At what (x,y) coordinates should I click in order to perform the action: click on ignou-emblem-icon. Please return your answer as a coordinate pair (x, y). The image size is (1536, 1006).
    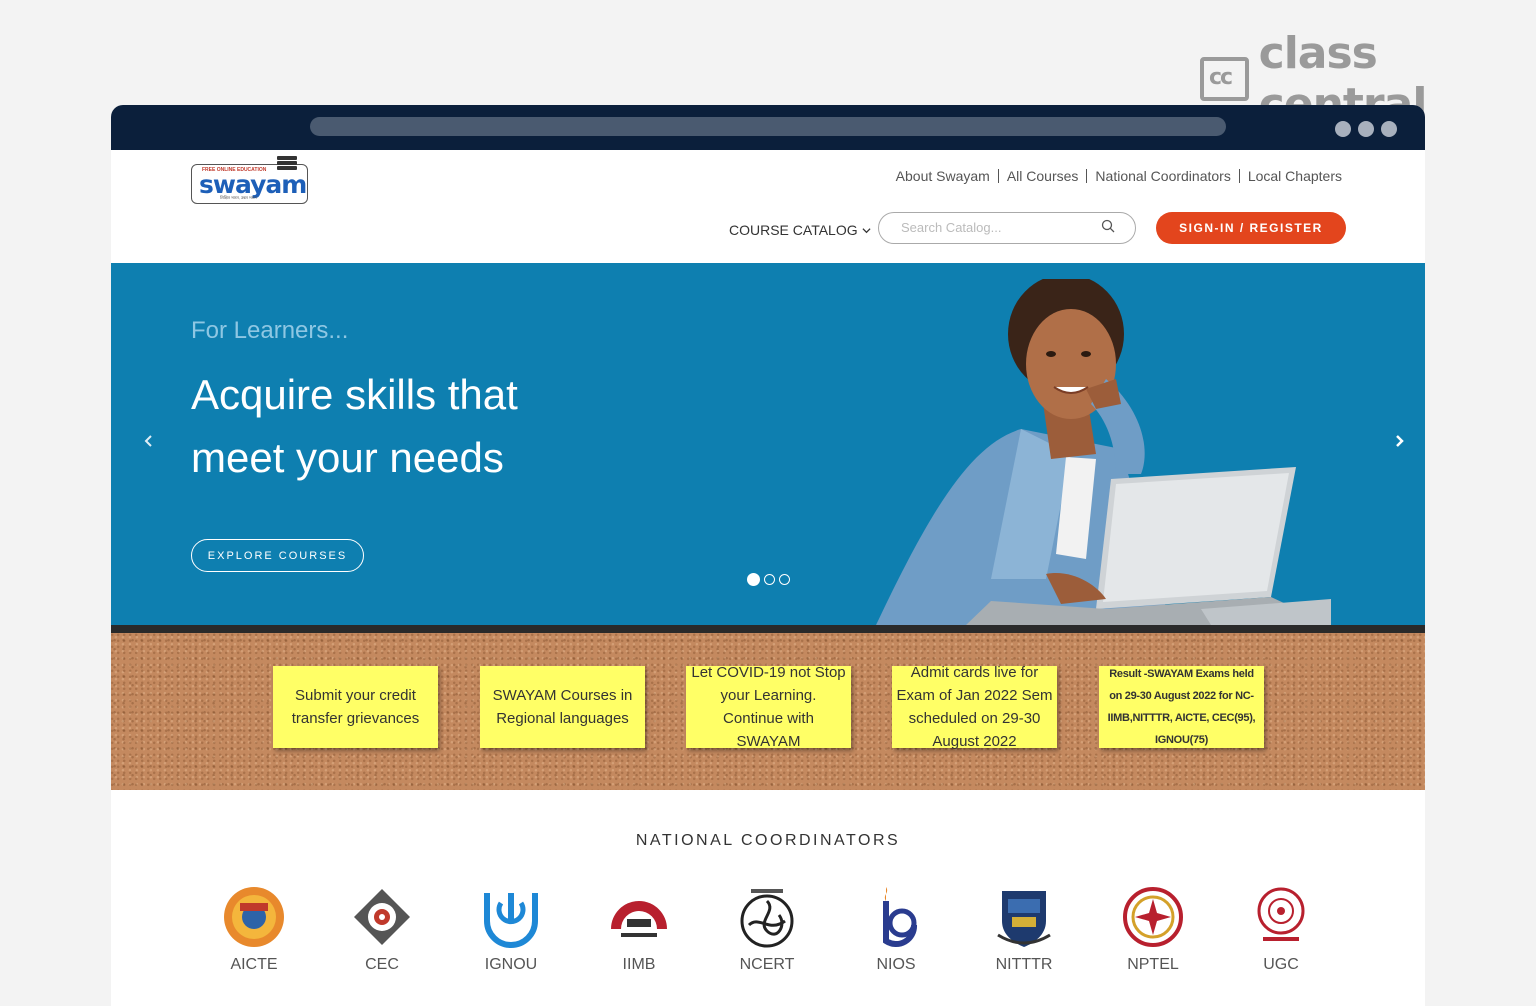
    Looking at the image, I should click on (511, 920).